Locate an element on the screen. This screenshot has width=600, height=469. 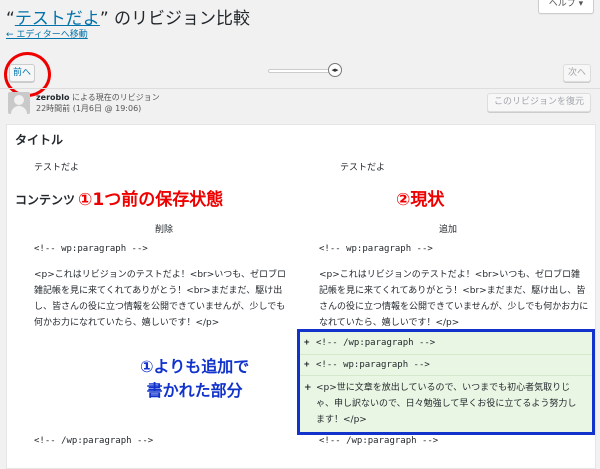
page-title: “テストだよ” のリビジョン比較 is located at coordinates (128, 16).